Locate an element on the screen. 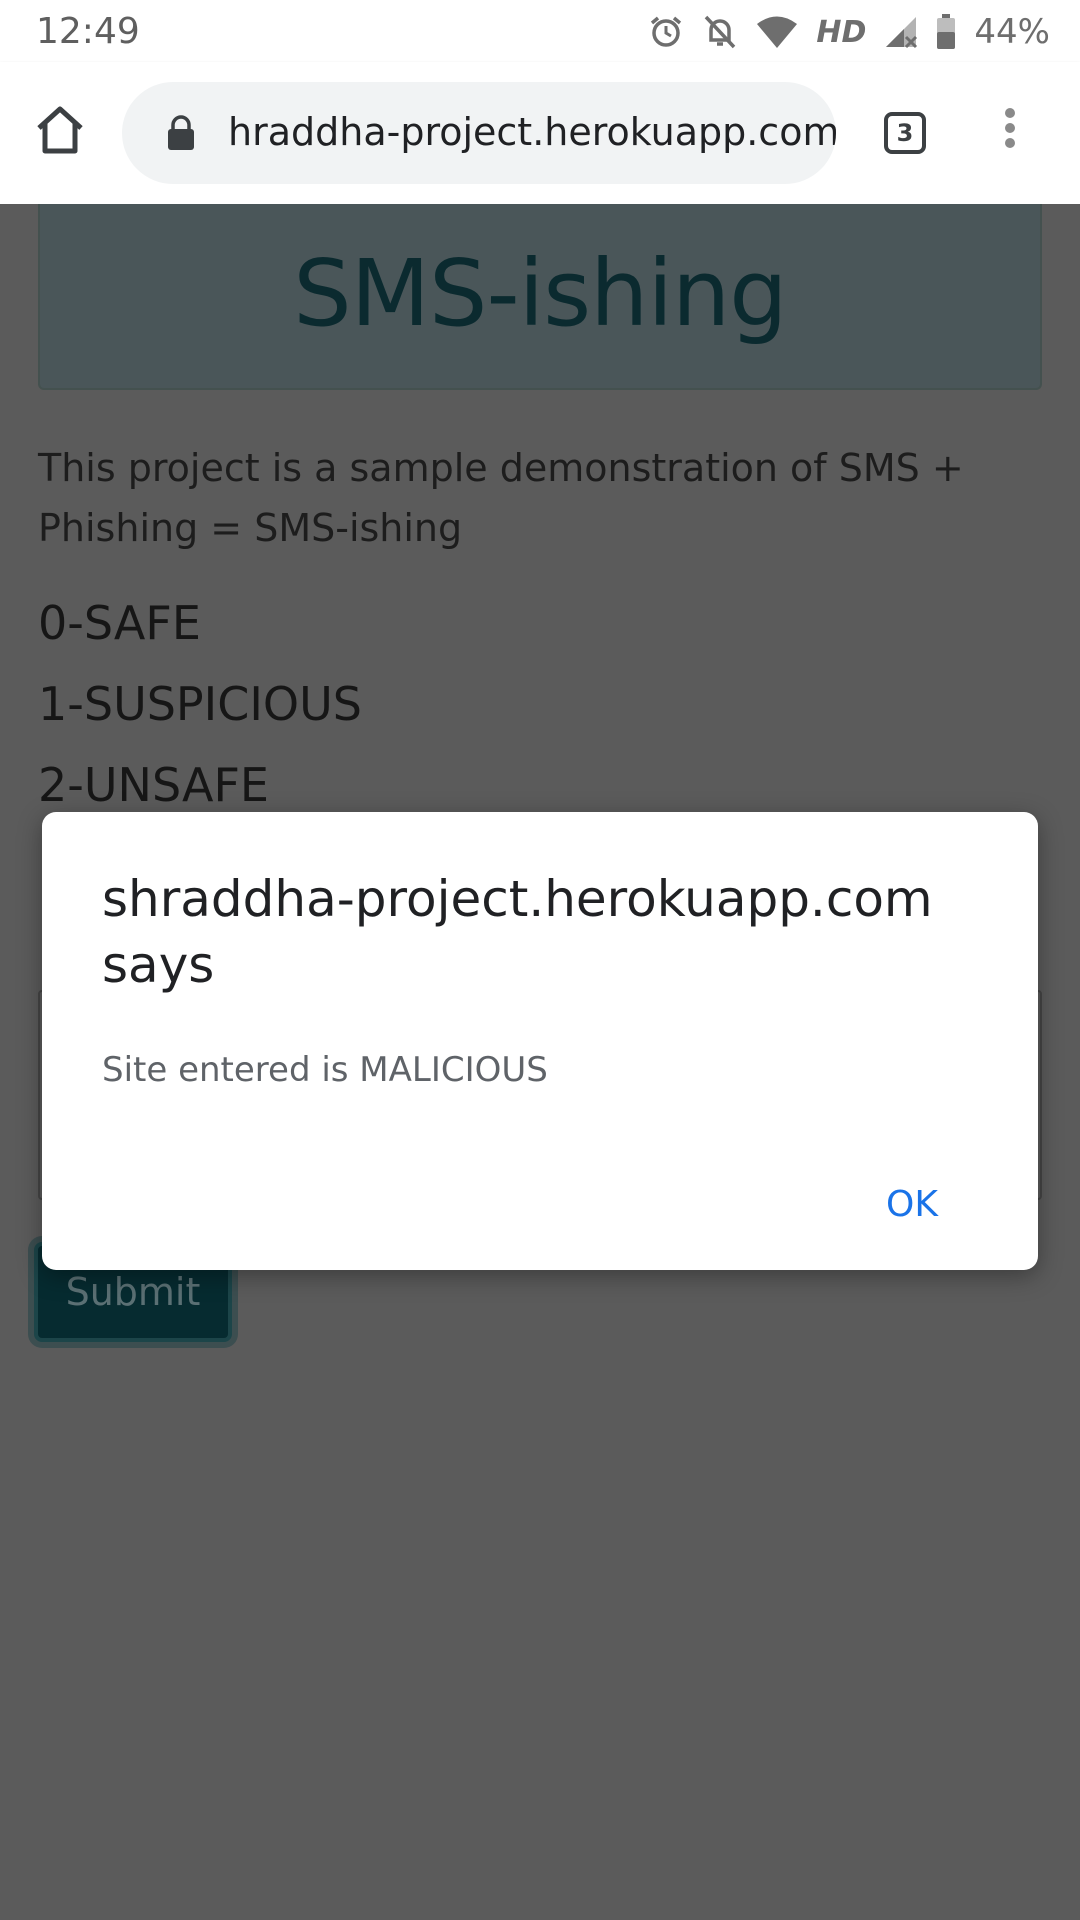  tab-switcher-button: 3 is located at coordinates (905, 133).